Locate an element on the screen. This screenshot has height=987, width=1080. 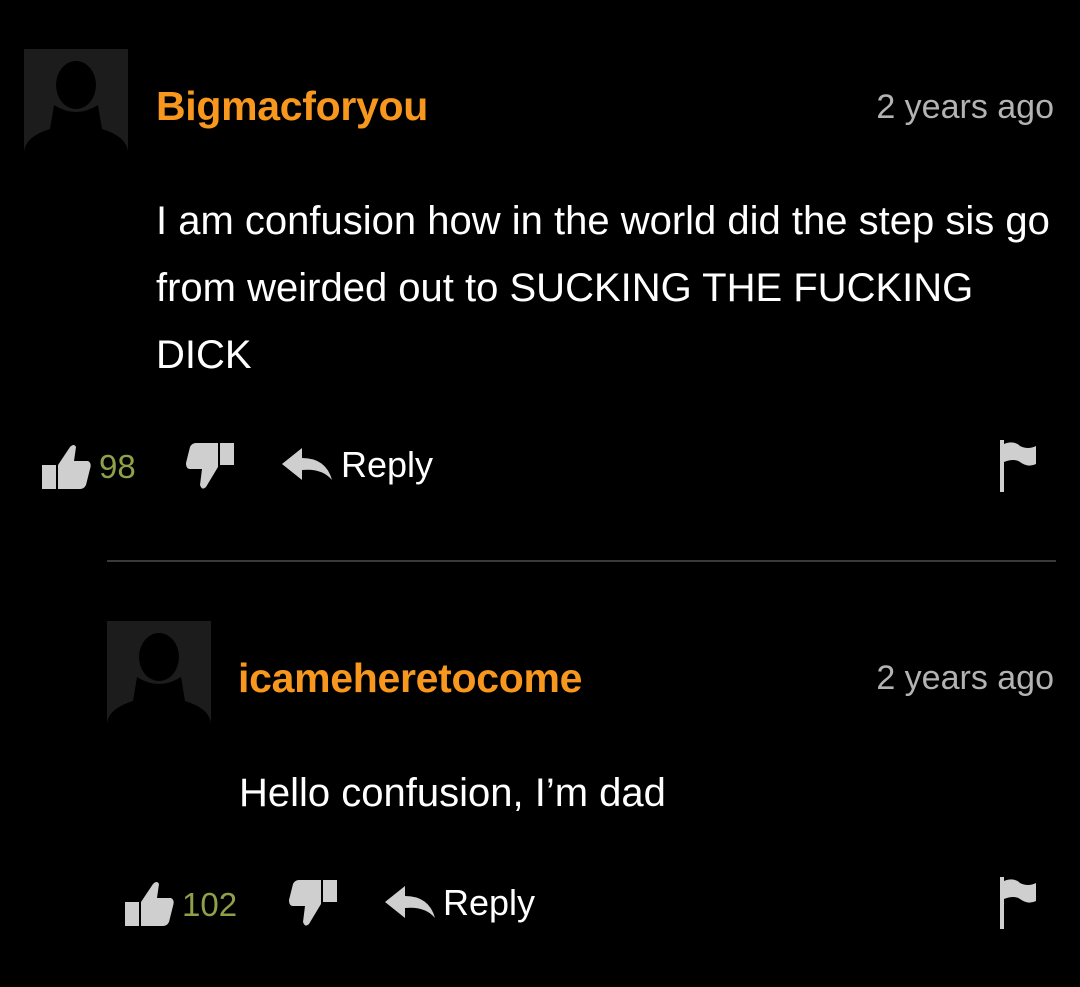
comment-actions: 98 Reply is located at coordinates (540, 466).